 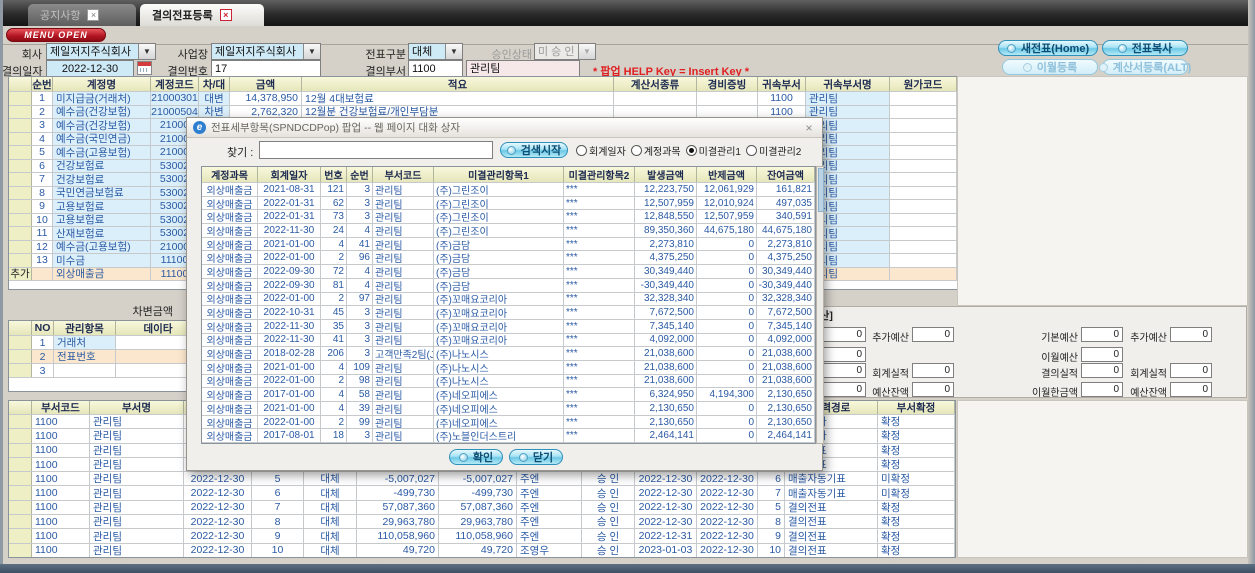 What do you see at coordinates (360, 174) in the screenshot?
I see `column-header: 순번` at bounding box center [360, 174].